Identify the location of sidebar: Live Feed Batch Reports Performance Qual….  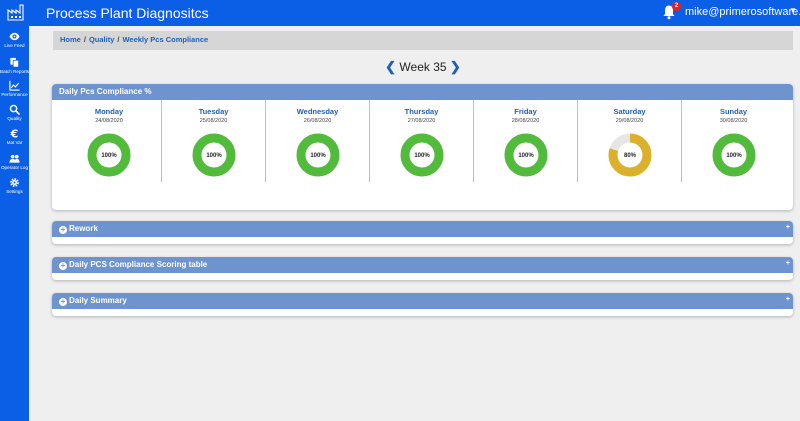
(14, 223).